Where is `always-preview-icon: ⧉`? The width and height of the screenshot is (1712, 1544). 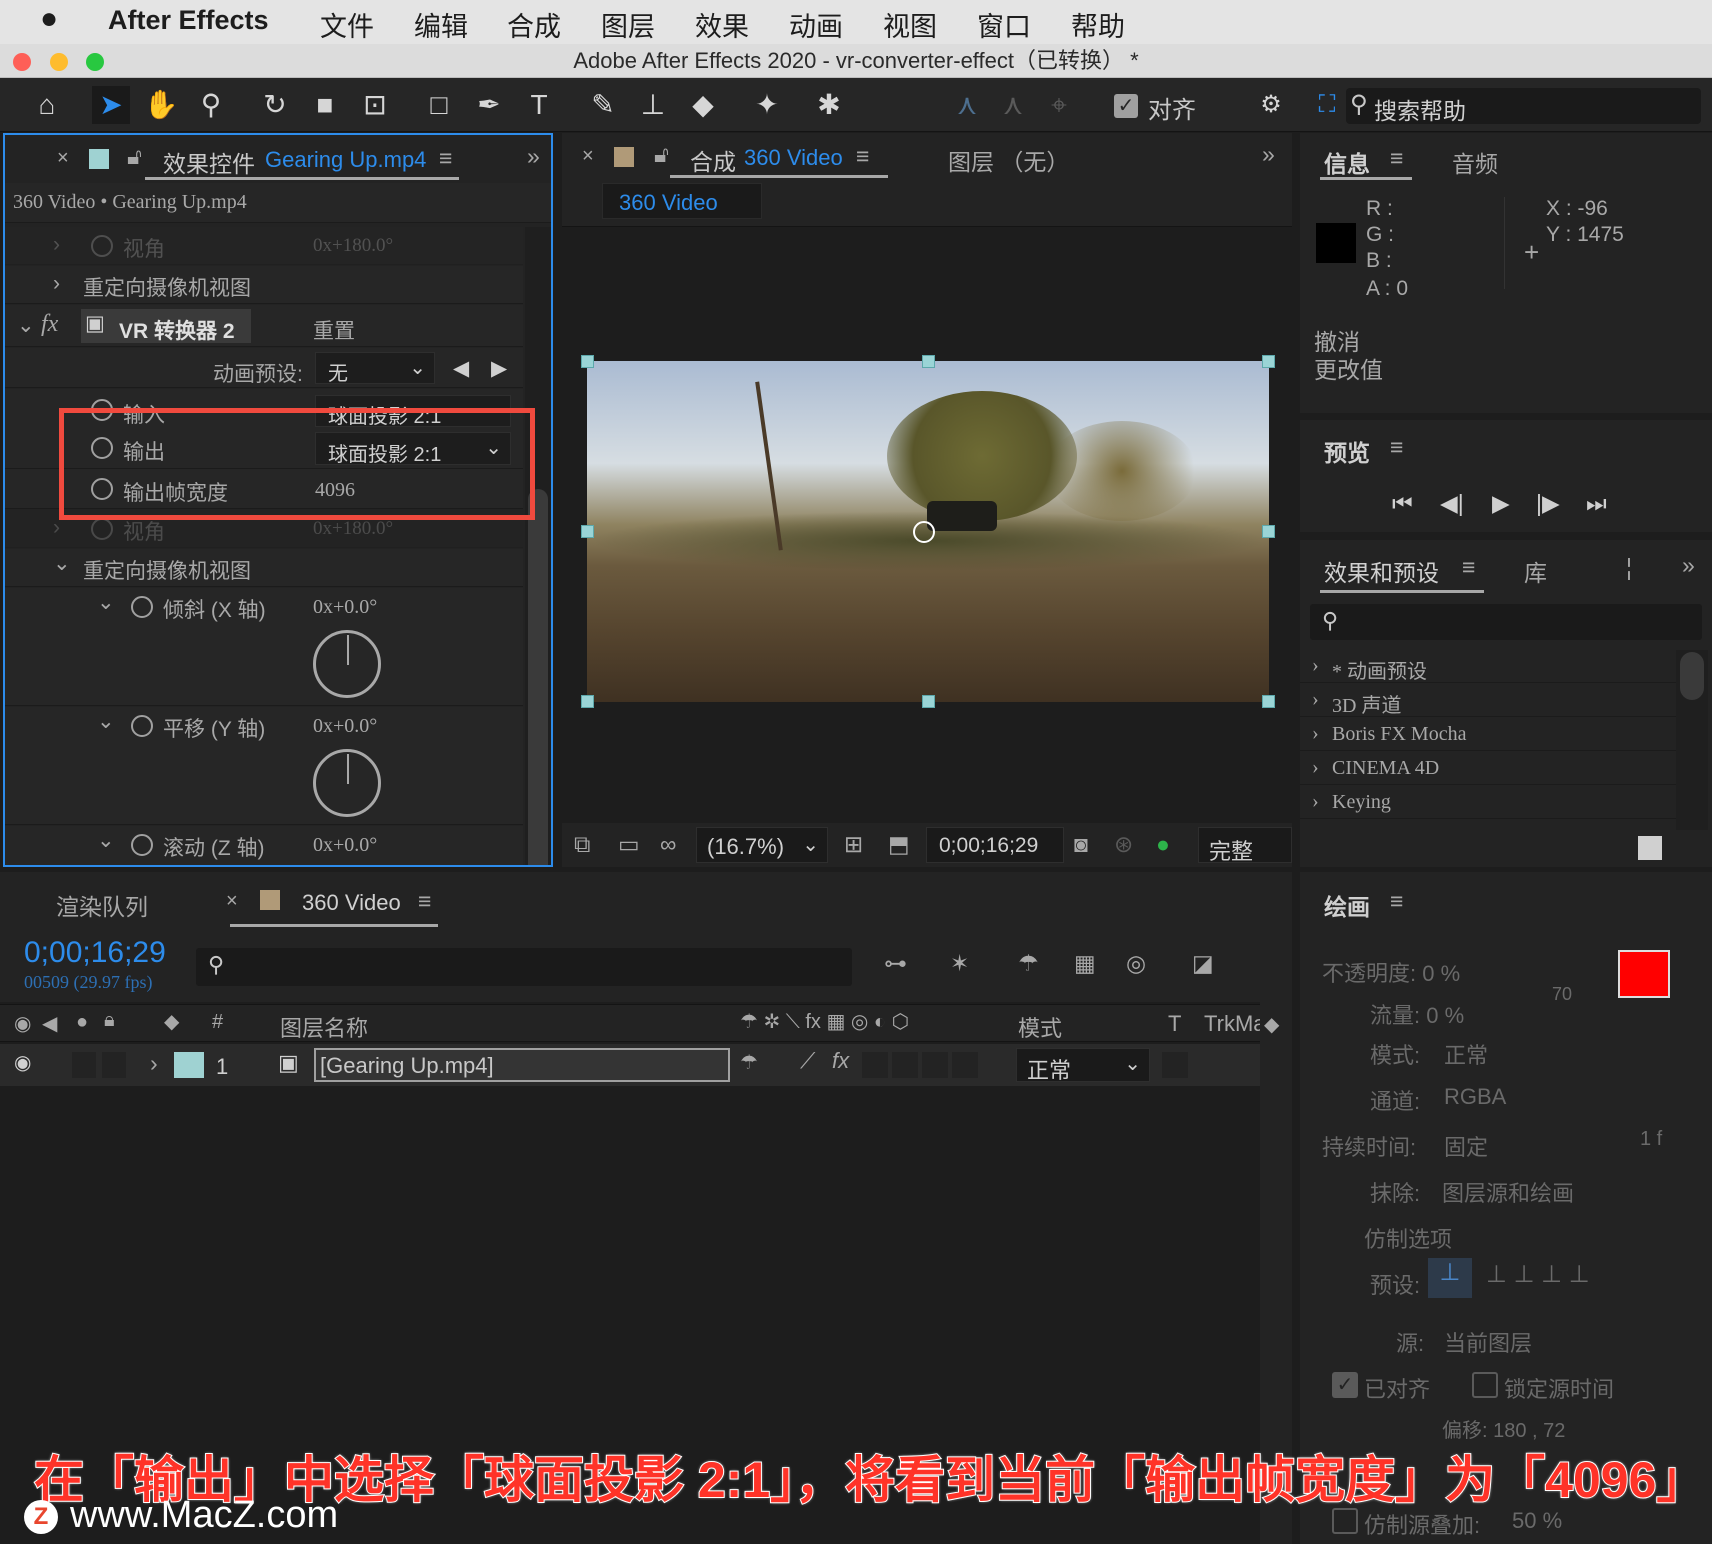 always-preview-icon: ⧉ is located at coordinates (582, 844).